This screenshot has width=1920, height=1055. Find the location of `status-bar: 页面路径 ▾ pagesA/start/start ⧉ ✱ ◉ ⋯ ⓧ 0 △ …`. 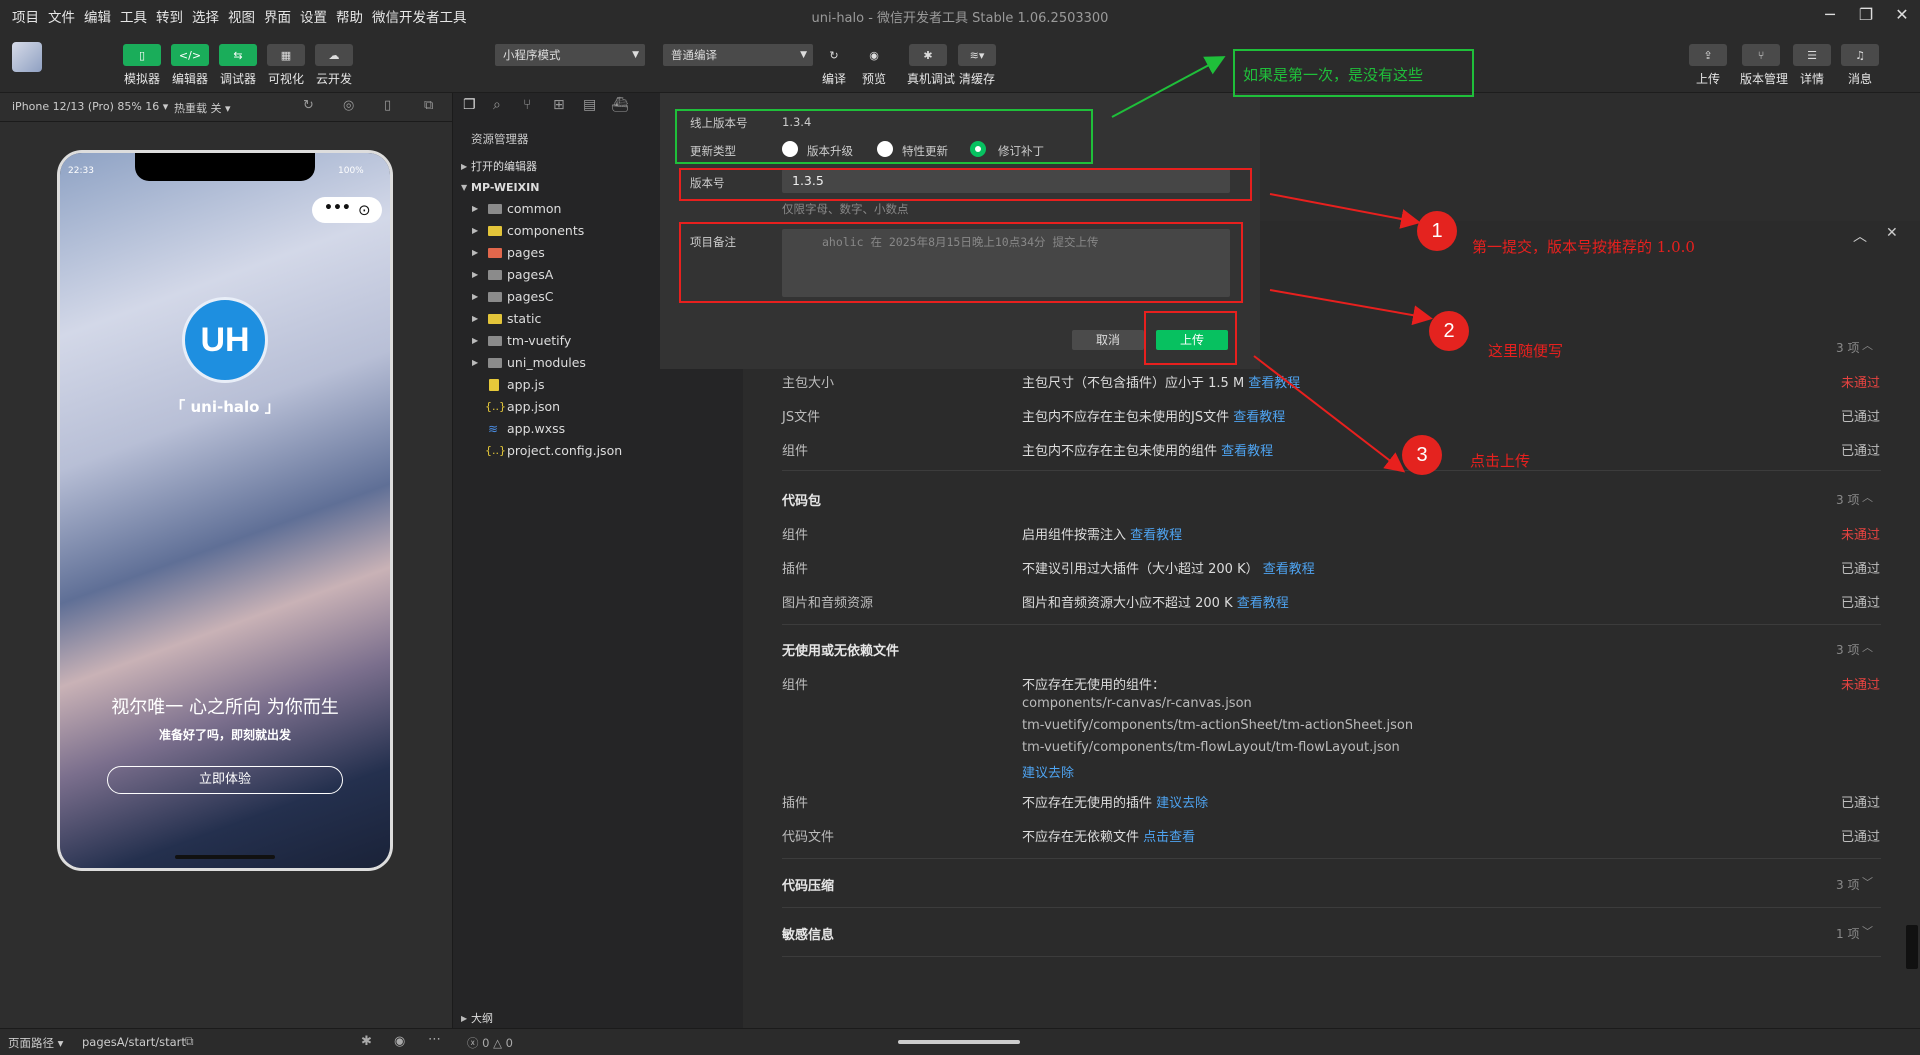

status-bar: 页面路径 ▾ pagesA/start/start ⧉ ✱ ◉ ⋯ ⓧ 0 △ … is located at coordinates (960, 1041).